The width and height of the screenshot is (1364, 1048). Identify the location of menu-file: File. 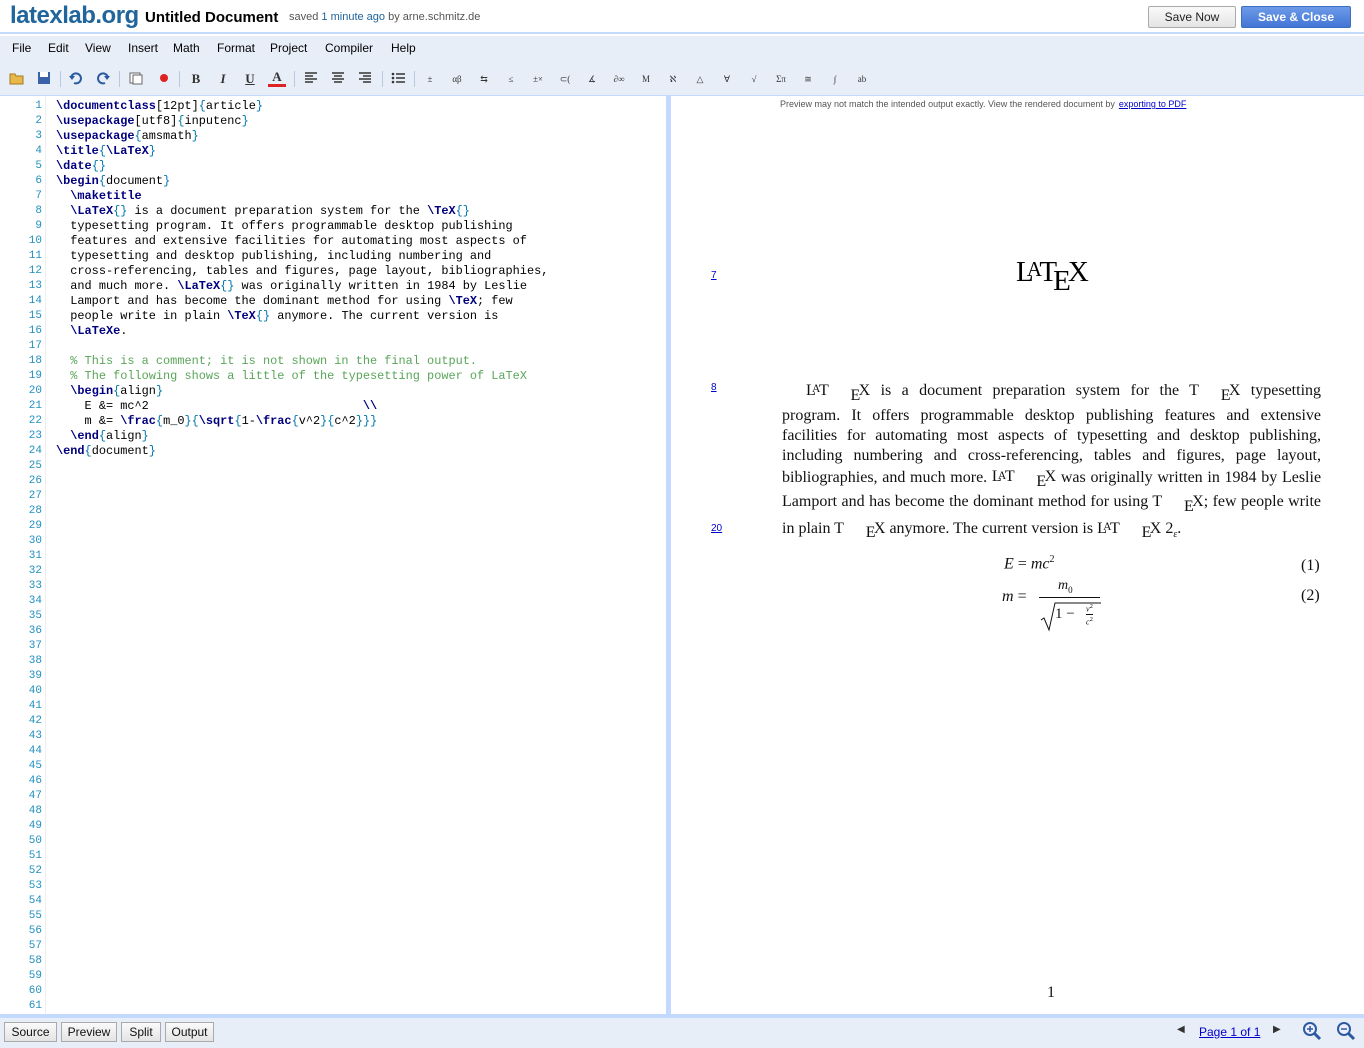
(21, 48).